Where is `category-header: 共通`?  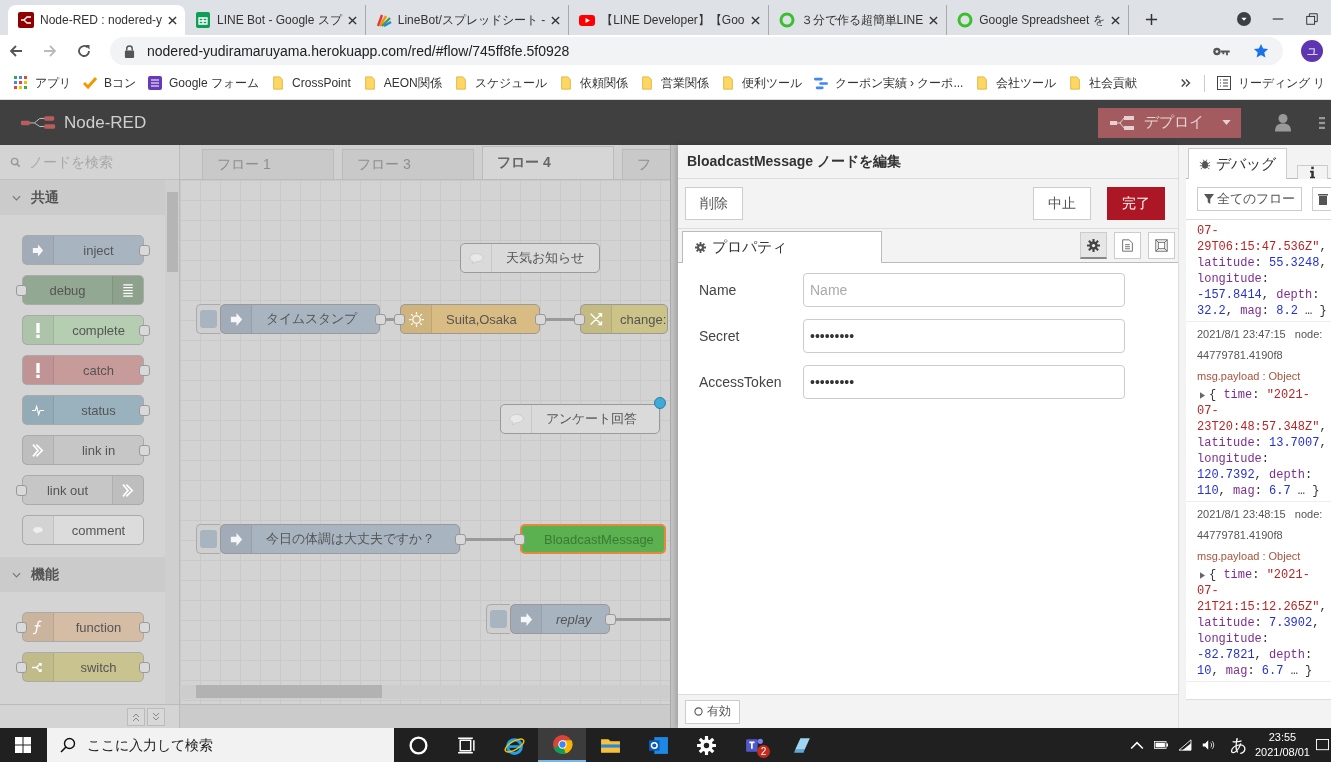 category-header: 共通 is located at coordinates (82, 197).